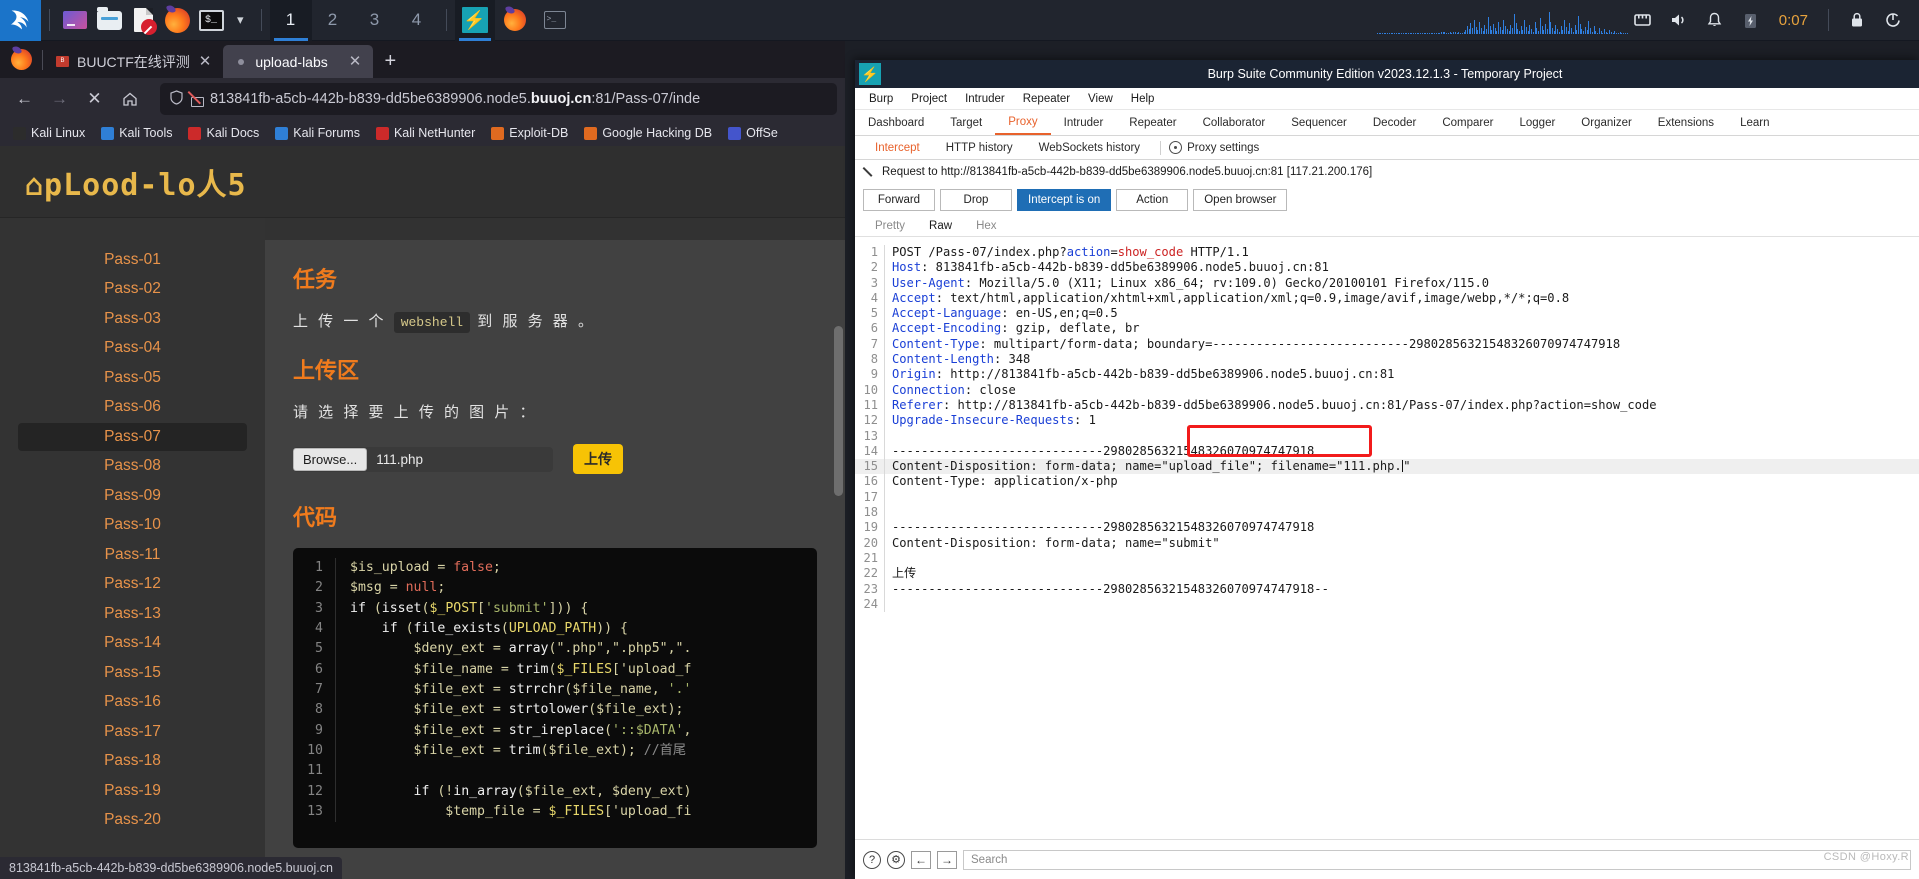 The height and width of the screenshot is (879, 1919). I want to click on pass-link-pass-05: Pass-05, so click(132, 378).